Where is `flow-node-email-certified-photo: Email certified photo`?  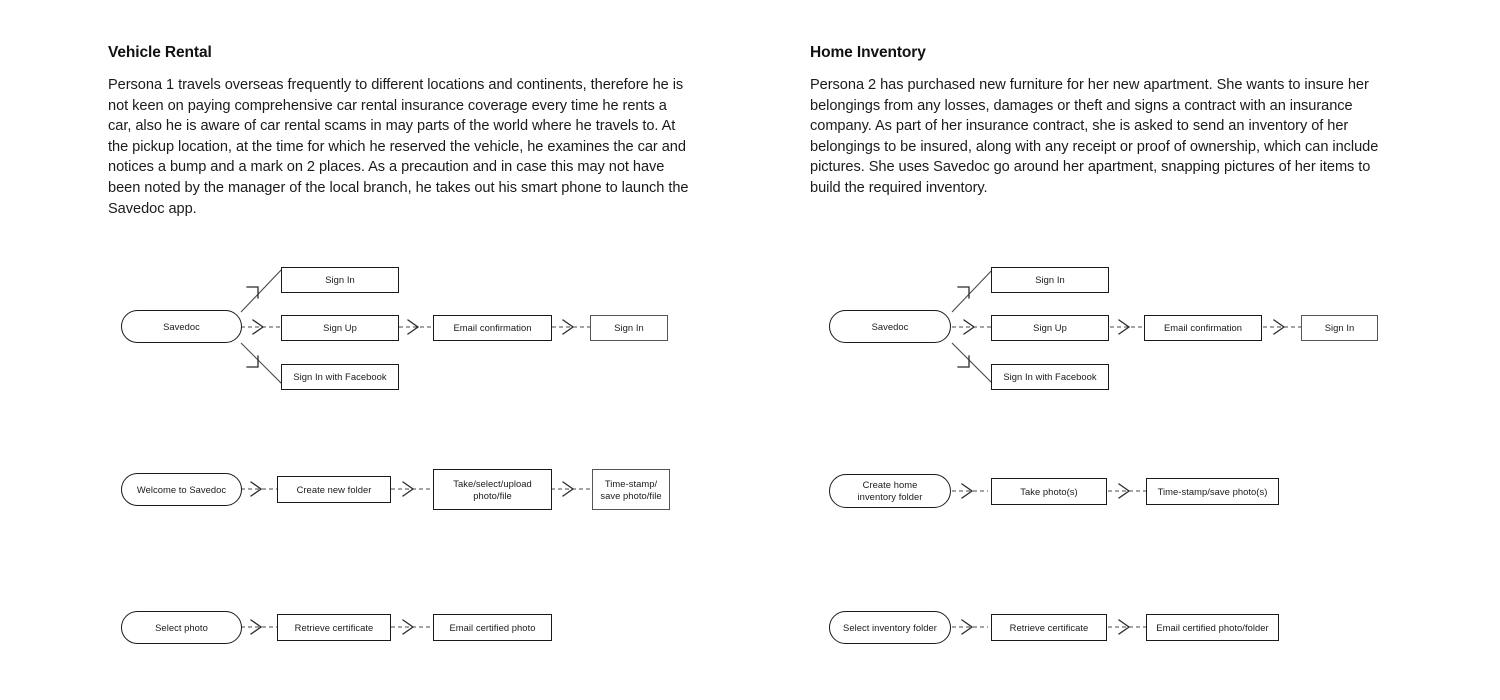
flow-node-email-certified-photo: Email certified photo is located at coordinates (492, 627).